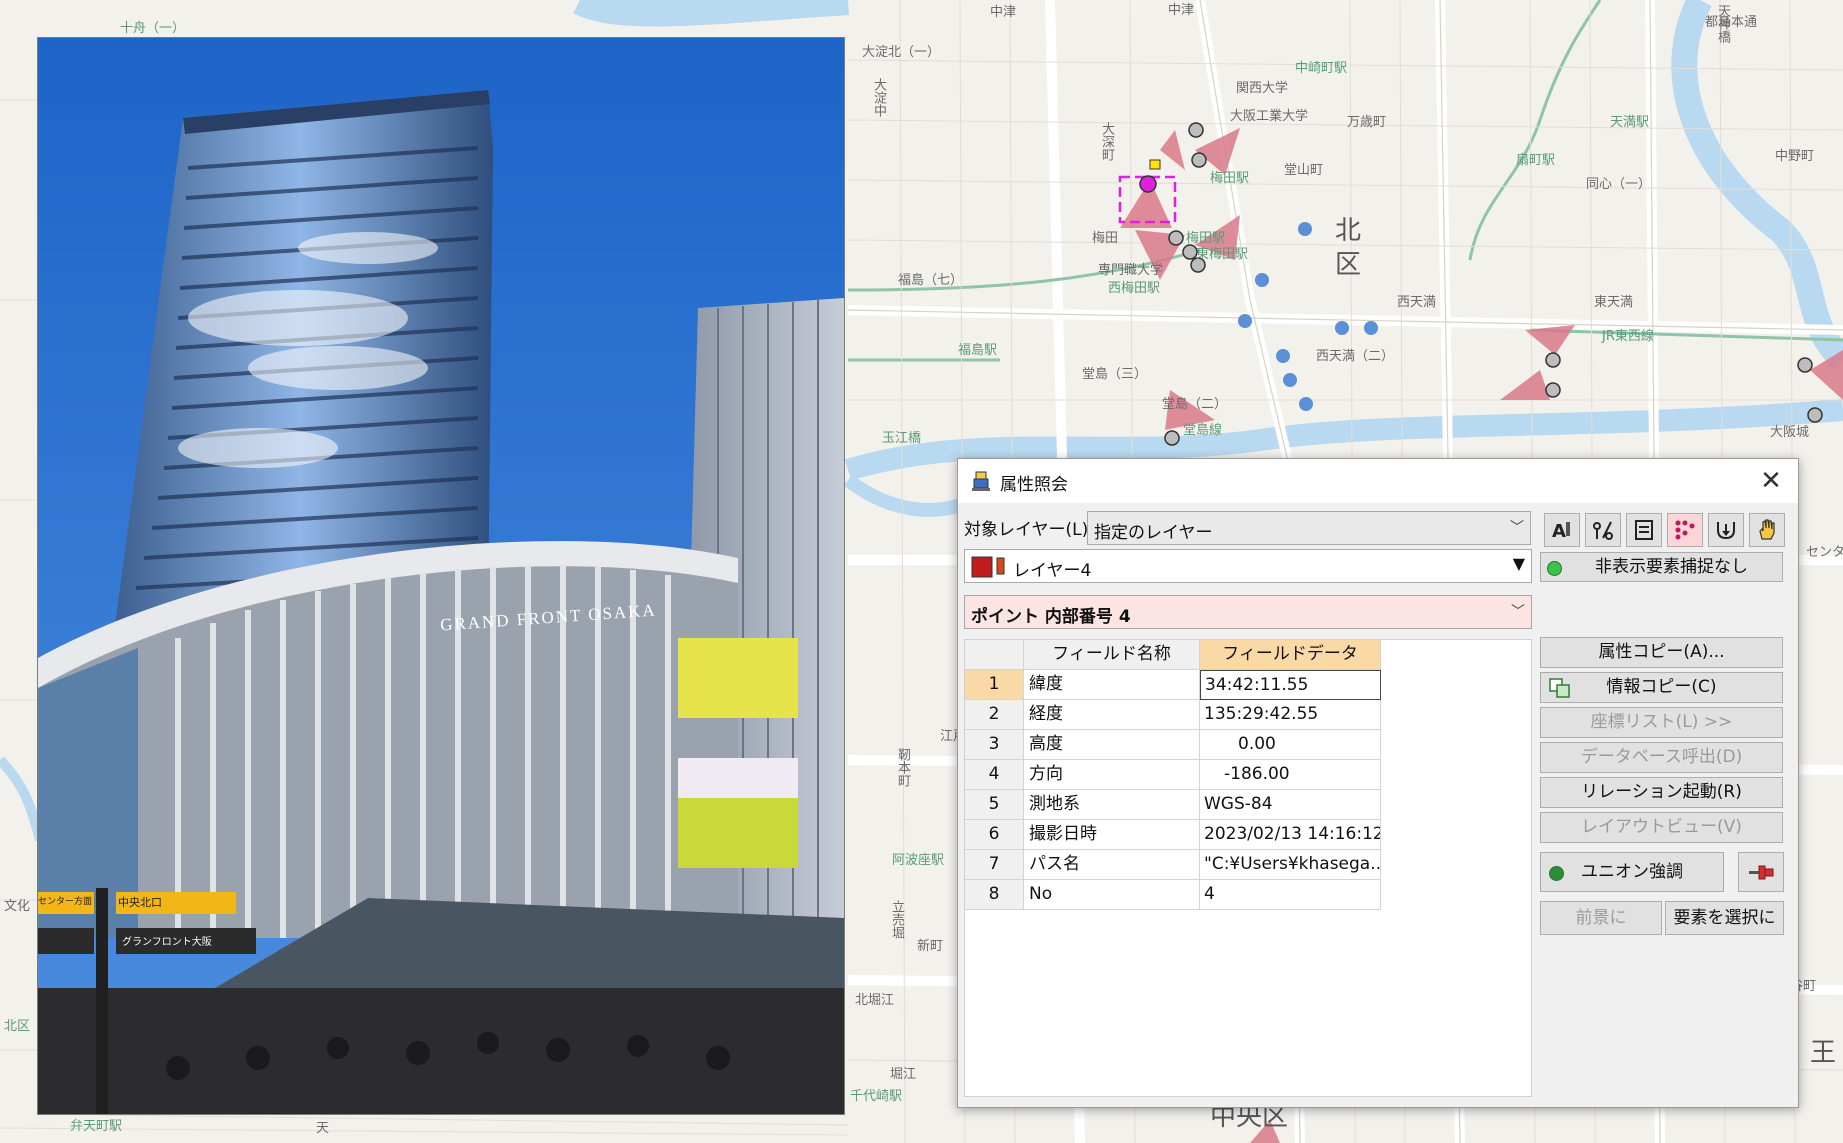  Describe the element at coordinates (1661, 722) in the screenshot. I see `coordinate-list-button: 座標リスト(L) >>` at that location.